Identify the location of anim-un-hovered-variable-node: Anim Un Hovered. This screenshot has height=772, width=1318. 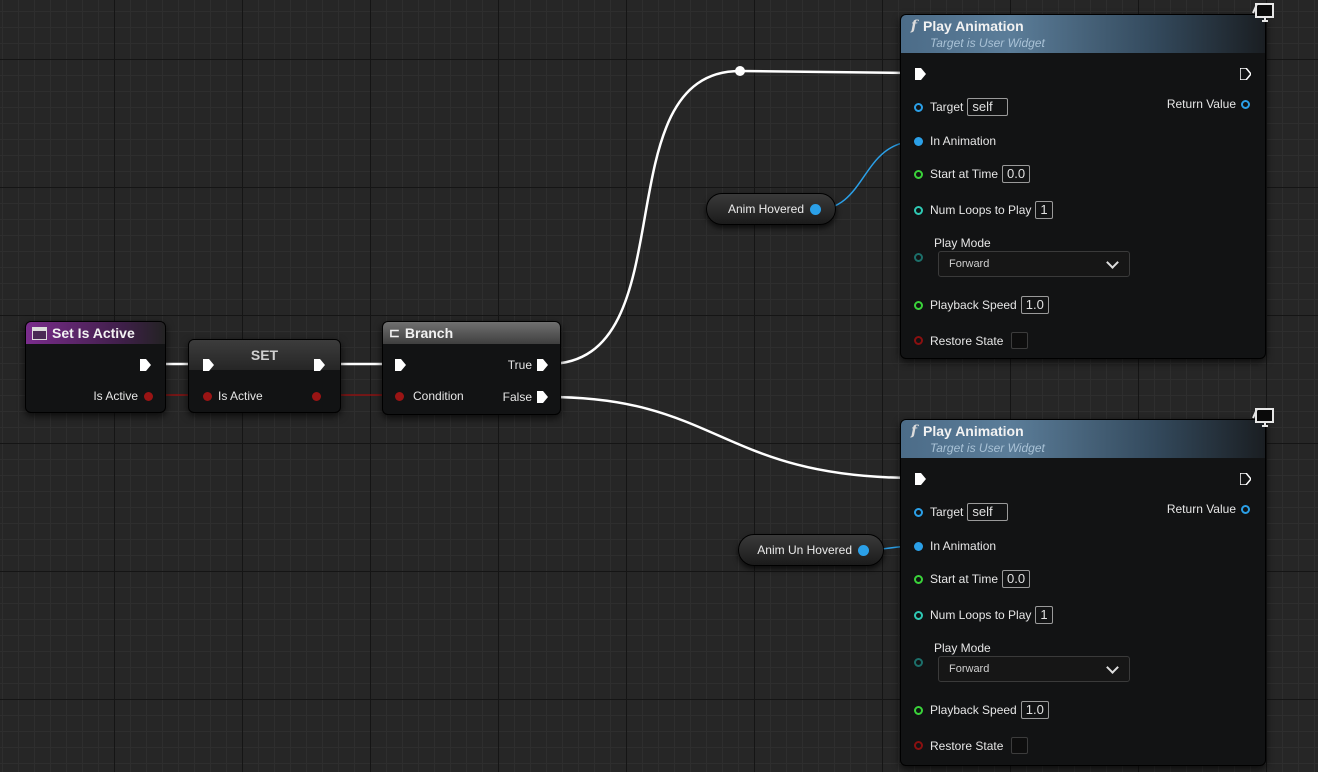
(811, 550).